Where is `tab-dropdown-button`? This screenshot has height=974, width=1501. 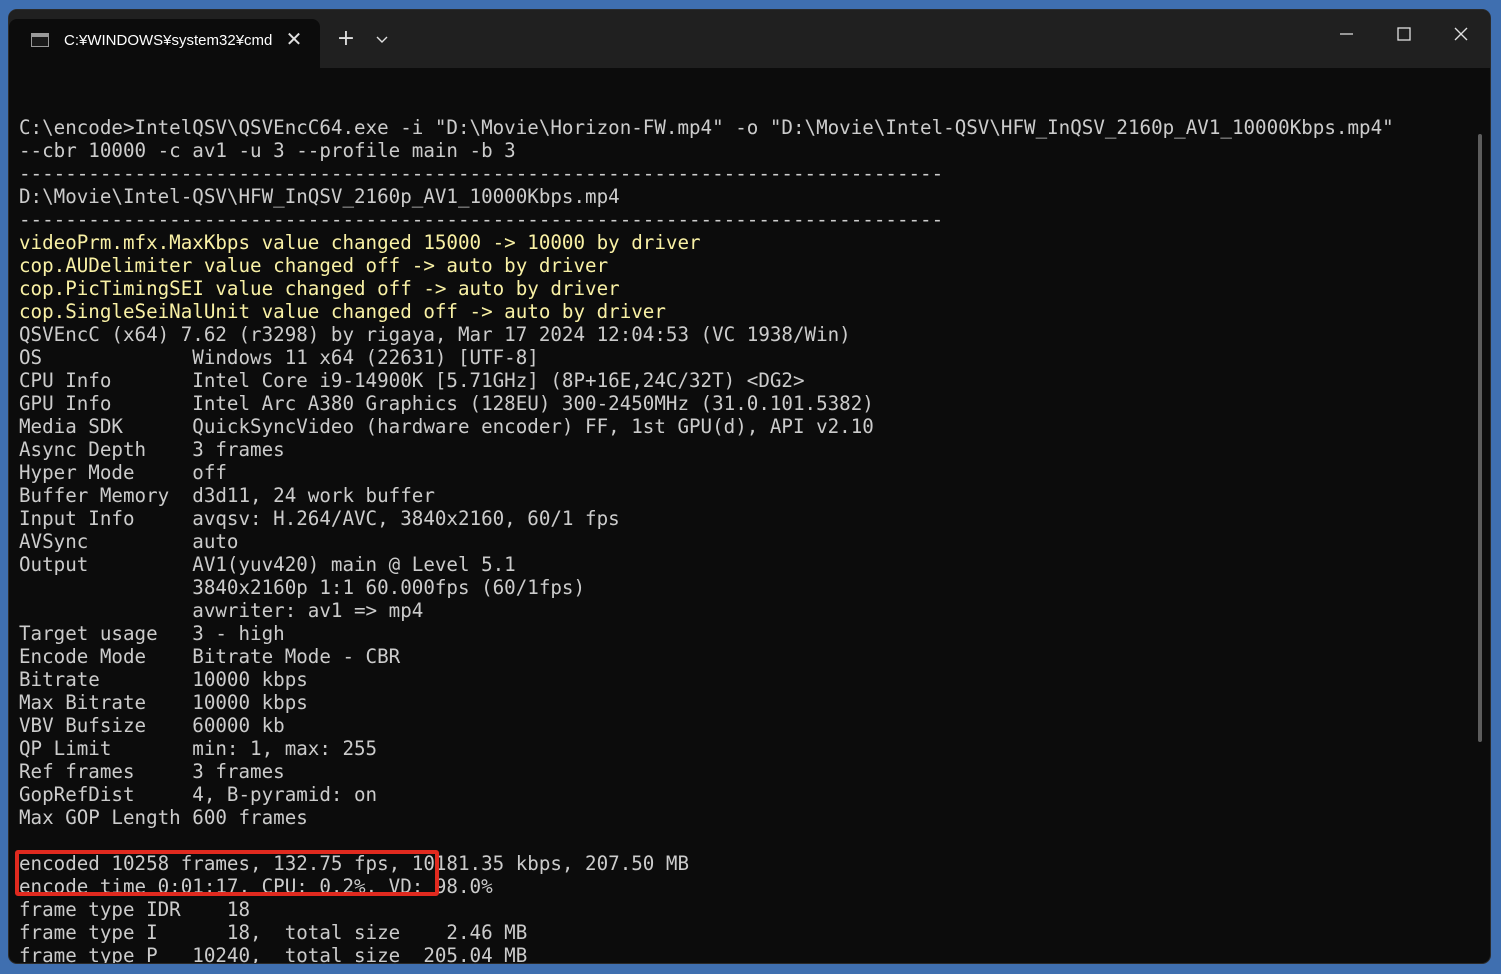 tab-dropdown-button is located at coordinates (382, 39).